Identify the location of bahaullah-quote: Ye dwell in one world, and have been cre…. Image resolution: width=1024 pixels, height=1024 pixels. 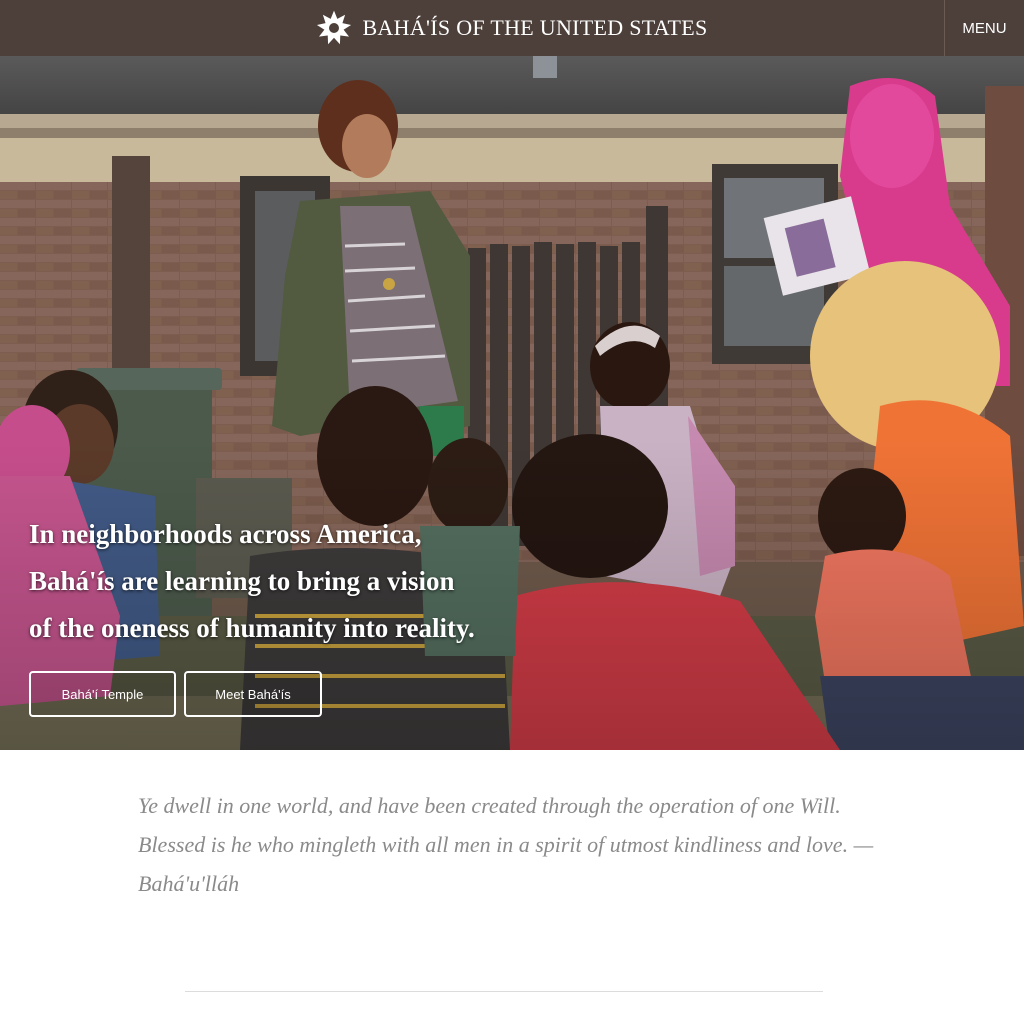
(518, 844).